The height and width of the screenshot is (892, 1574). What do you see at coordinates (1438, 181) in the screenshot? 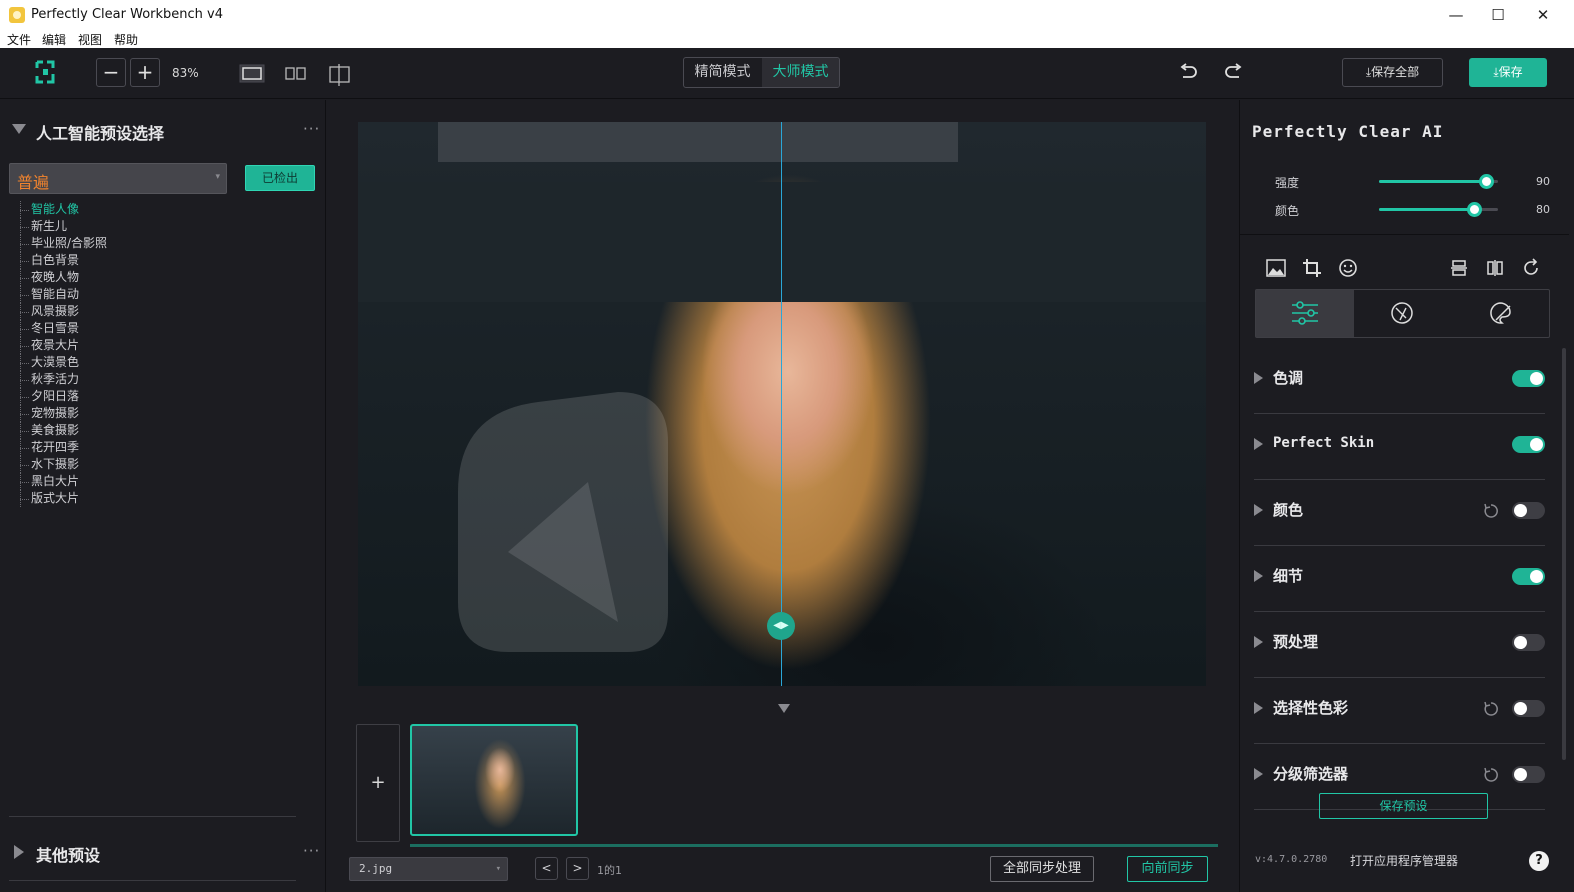
I see `strength-slider` at bounding box center [1438, 181].